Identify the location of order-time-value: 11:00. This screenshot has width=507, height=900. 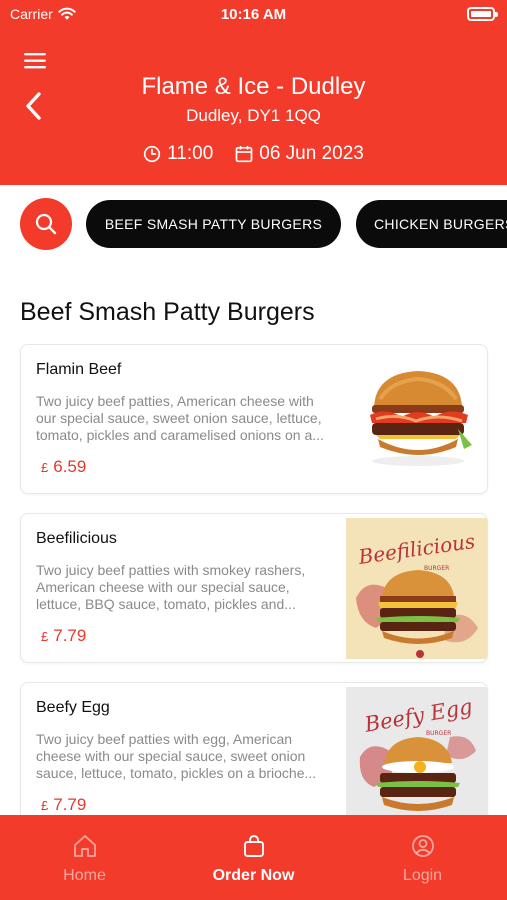
(190, 153).